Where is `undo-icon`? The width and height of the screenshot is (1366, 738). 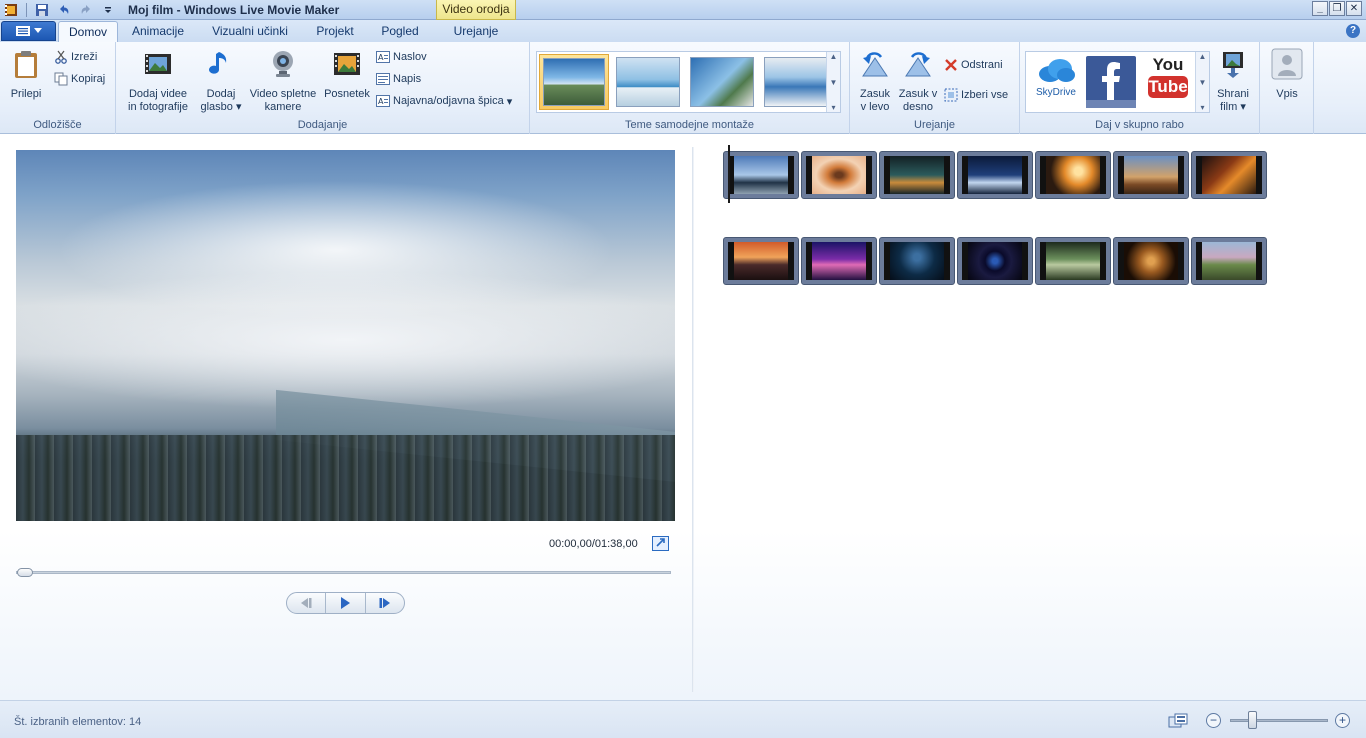
undo-icon is located at coordinates (64, 10).